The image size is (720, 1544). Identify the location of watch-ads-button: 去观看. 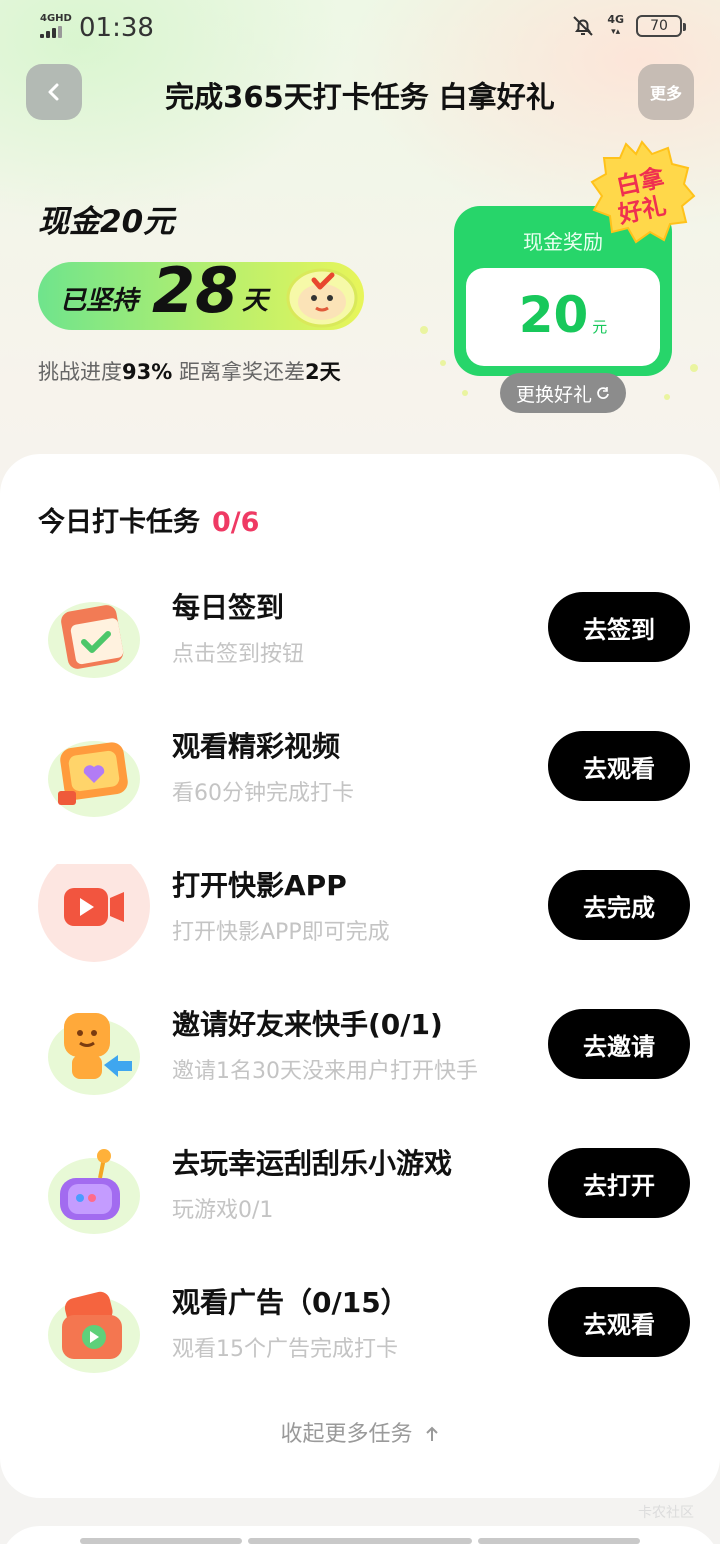
(619, 1322).